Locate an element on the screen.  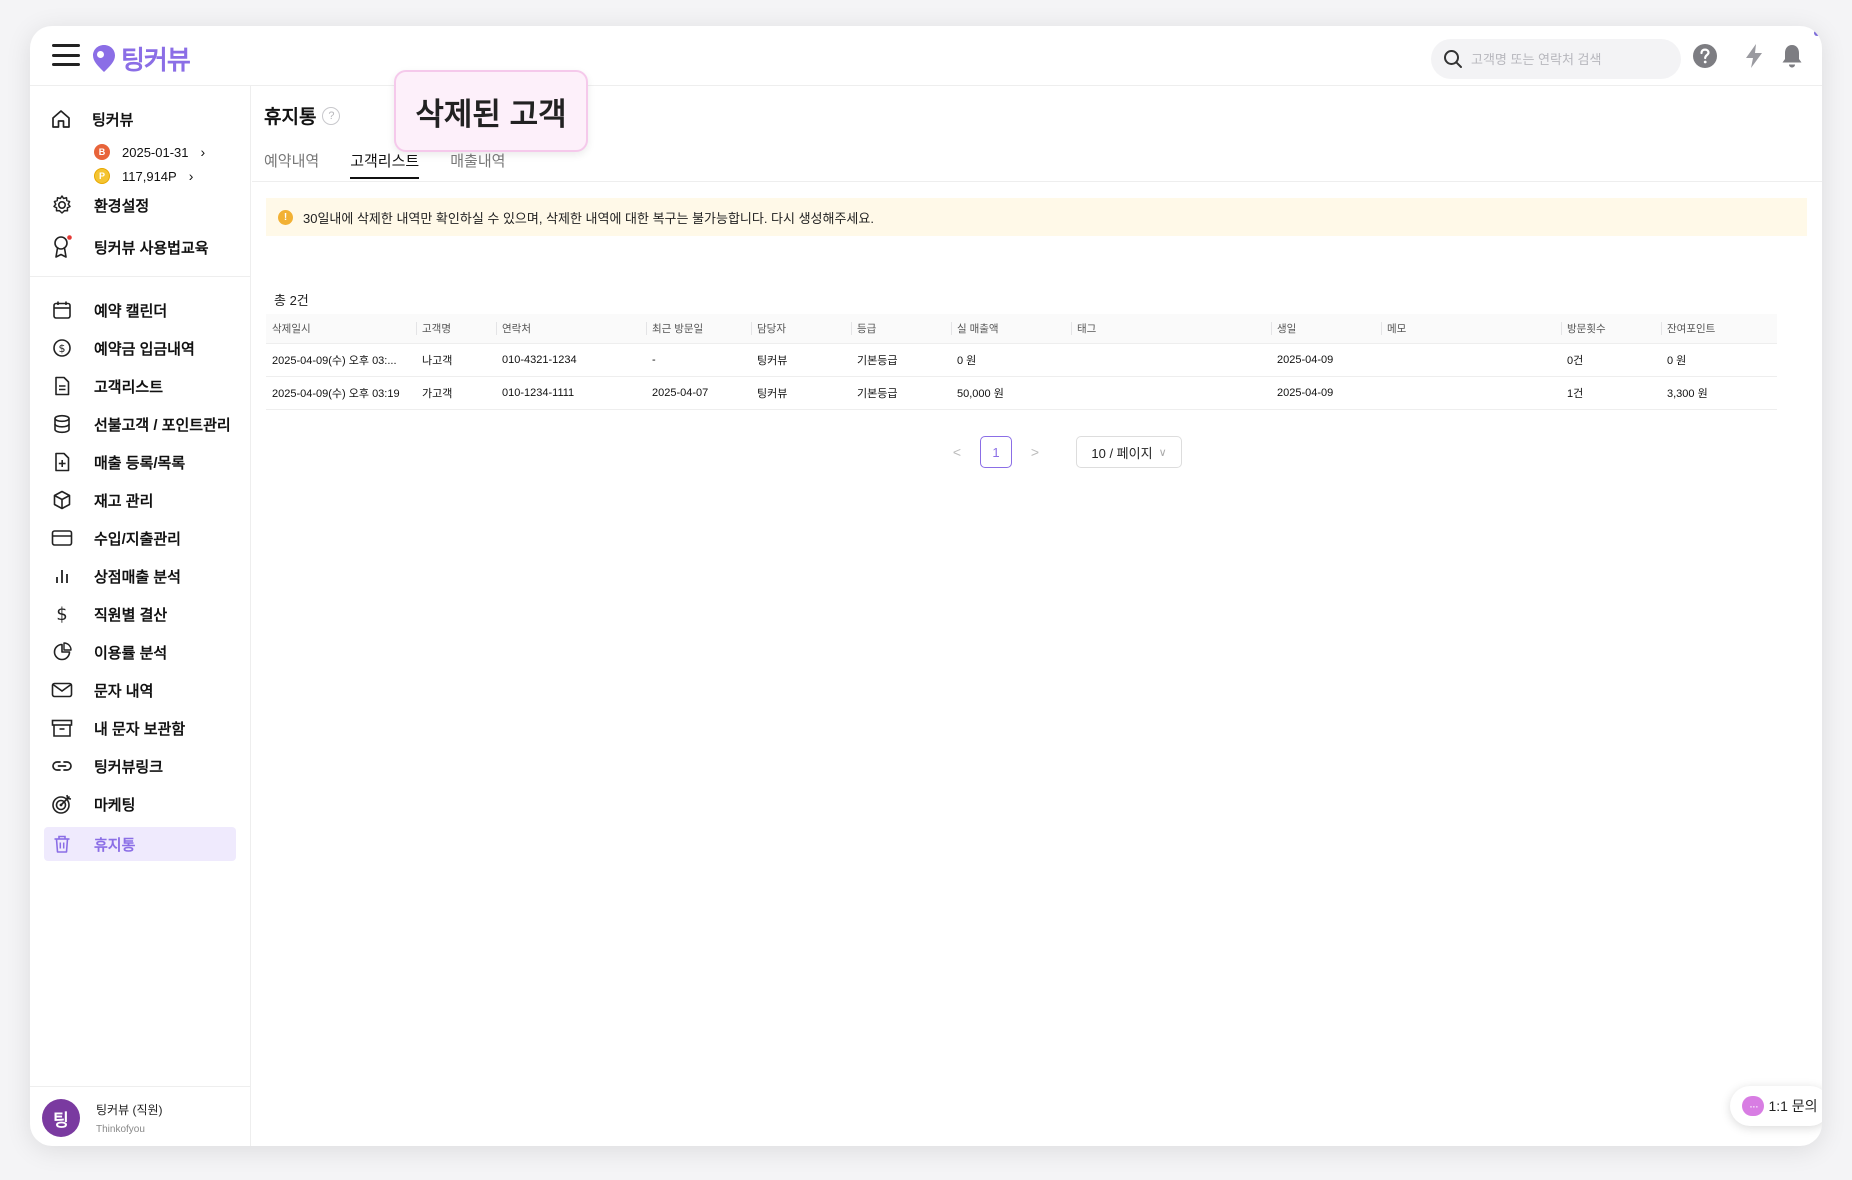
tab-customer-list: 고객리스트 is located at coordinates (385, 164).